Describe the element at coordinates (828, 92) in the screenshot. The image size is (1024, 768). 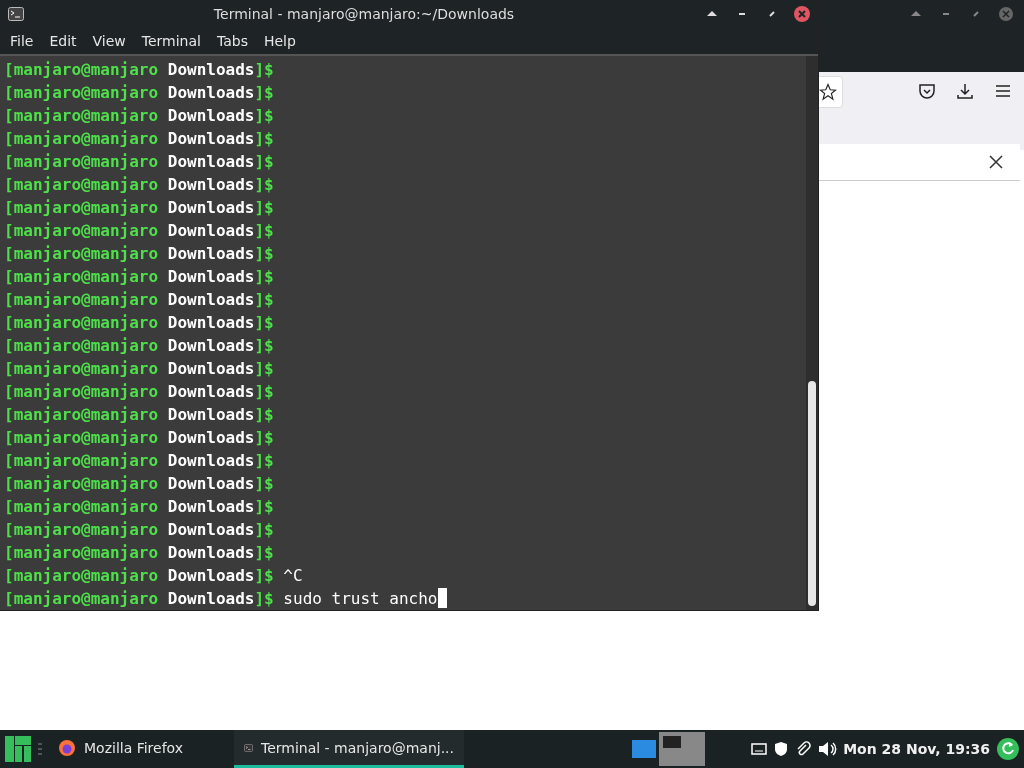
I see `star-icon` at that location.